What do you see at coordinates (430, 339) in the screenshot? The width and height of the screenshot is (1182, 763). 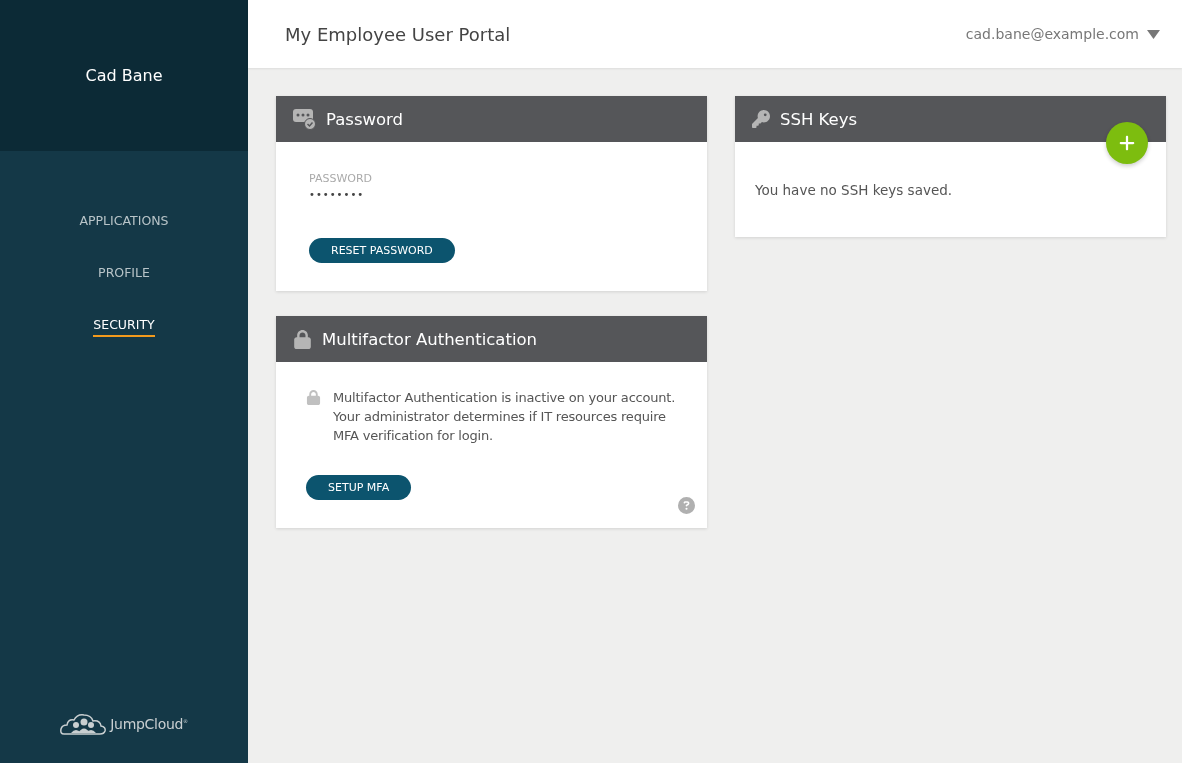 I see `card-title: Multifactor Authentication` at bounding box center [430, 339].